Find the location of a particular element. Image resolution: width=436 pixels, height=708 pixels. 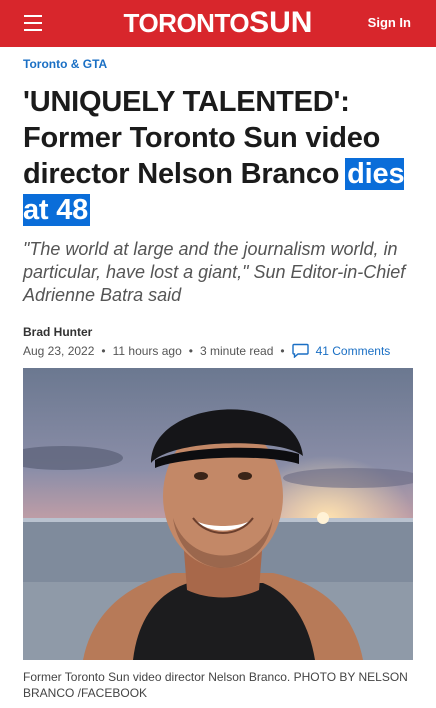

top-nav-bar: TORONTOSUN Sign In is located at coordinates (218, 23).